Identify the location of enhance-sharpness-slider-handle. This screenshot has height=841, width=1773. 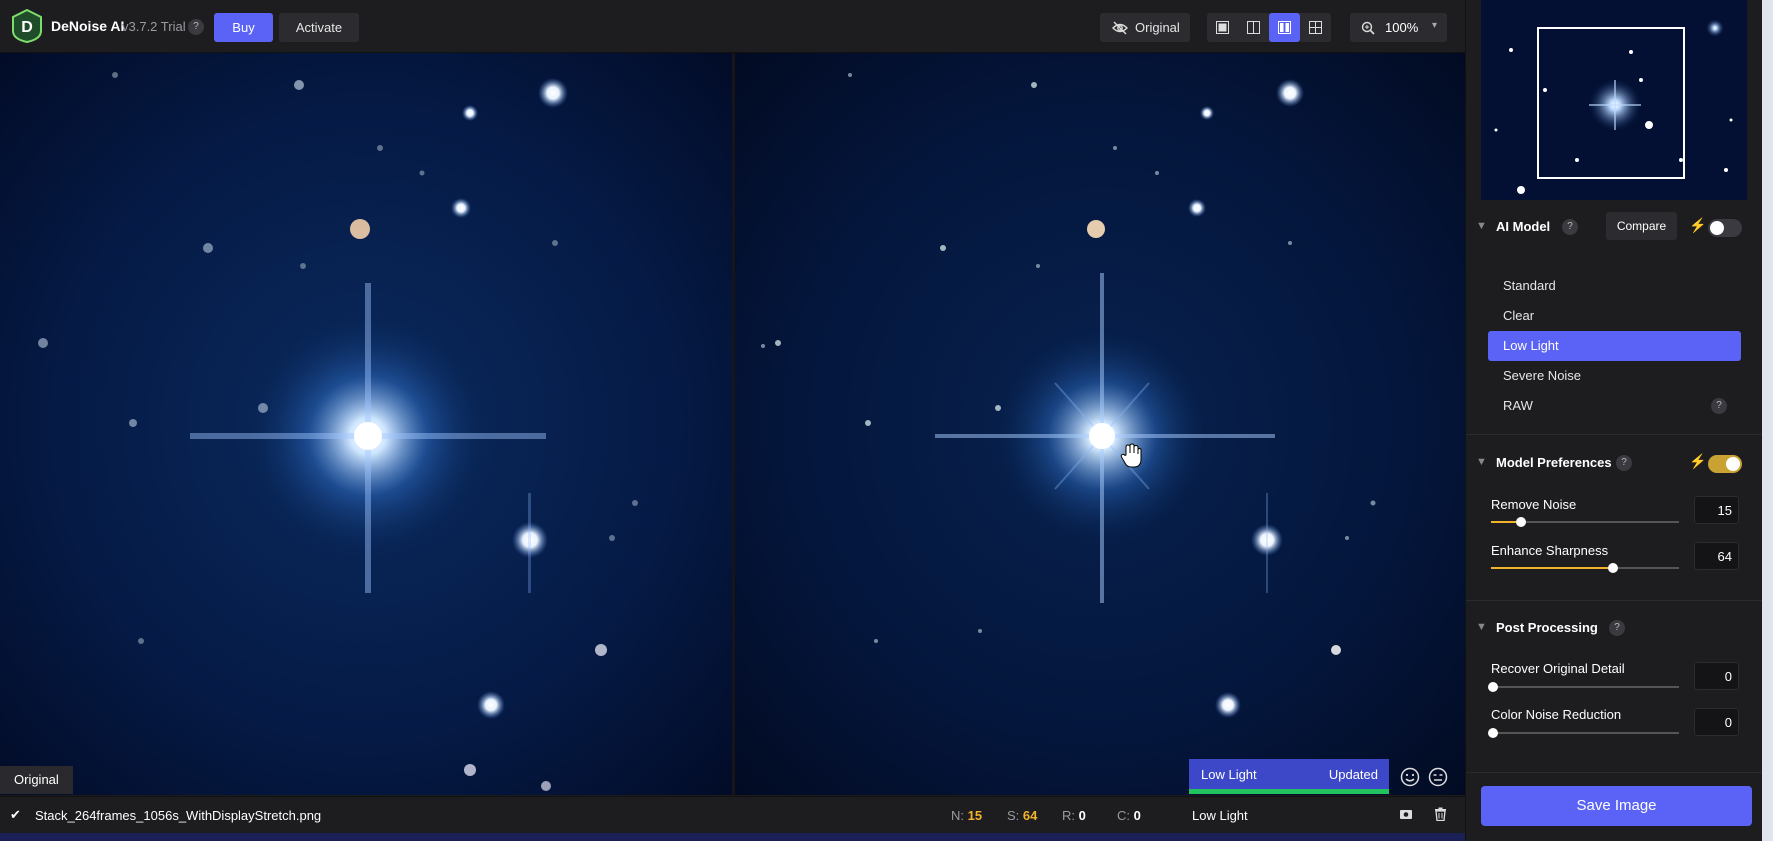
(1613, 568).